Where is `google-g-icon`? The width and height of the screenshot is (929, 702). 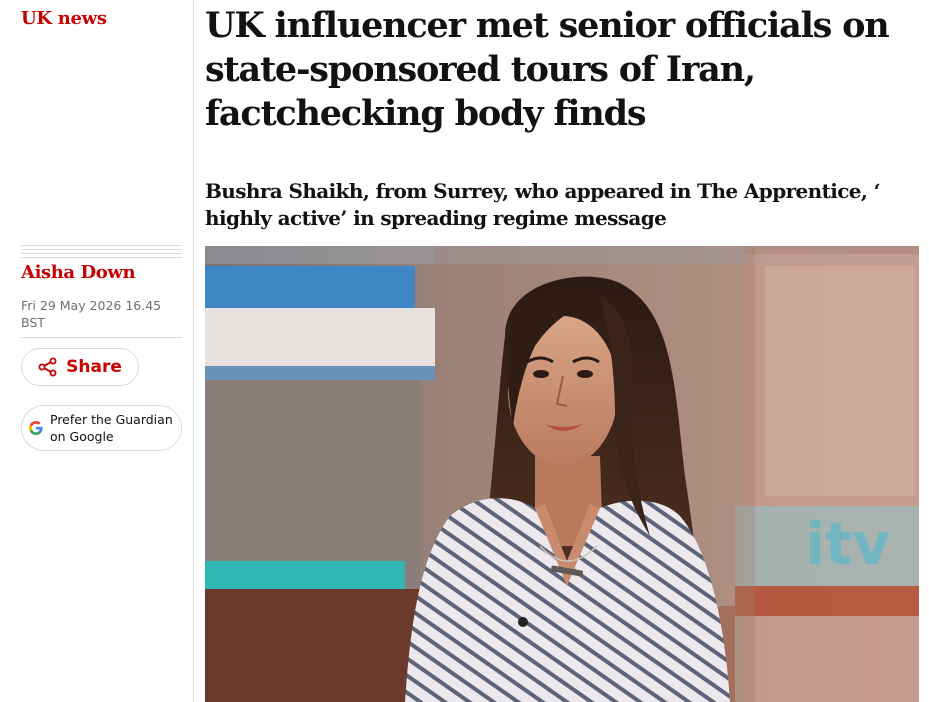 google-g-icon is located at coordinates (36, 428).